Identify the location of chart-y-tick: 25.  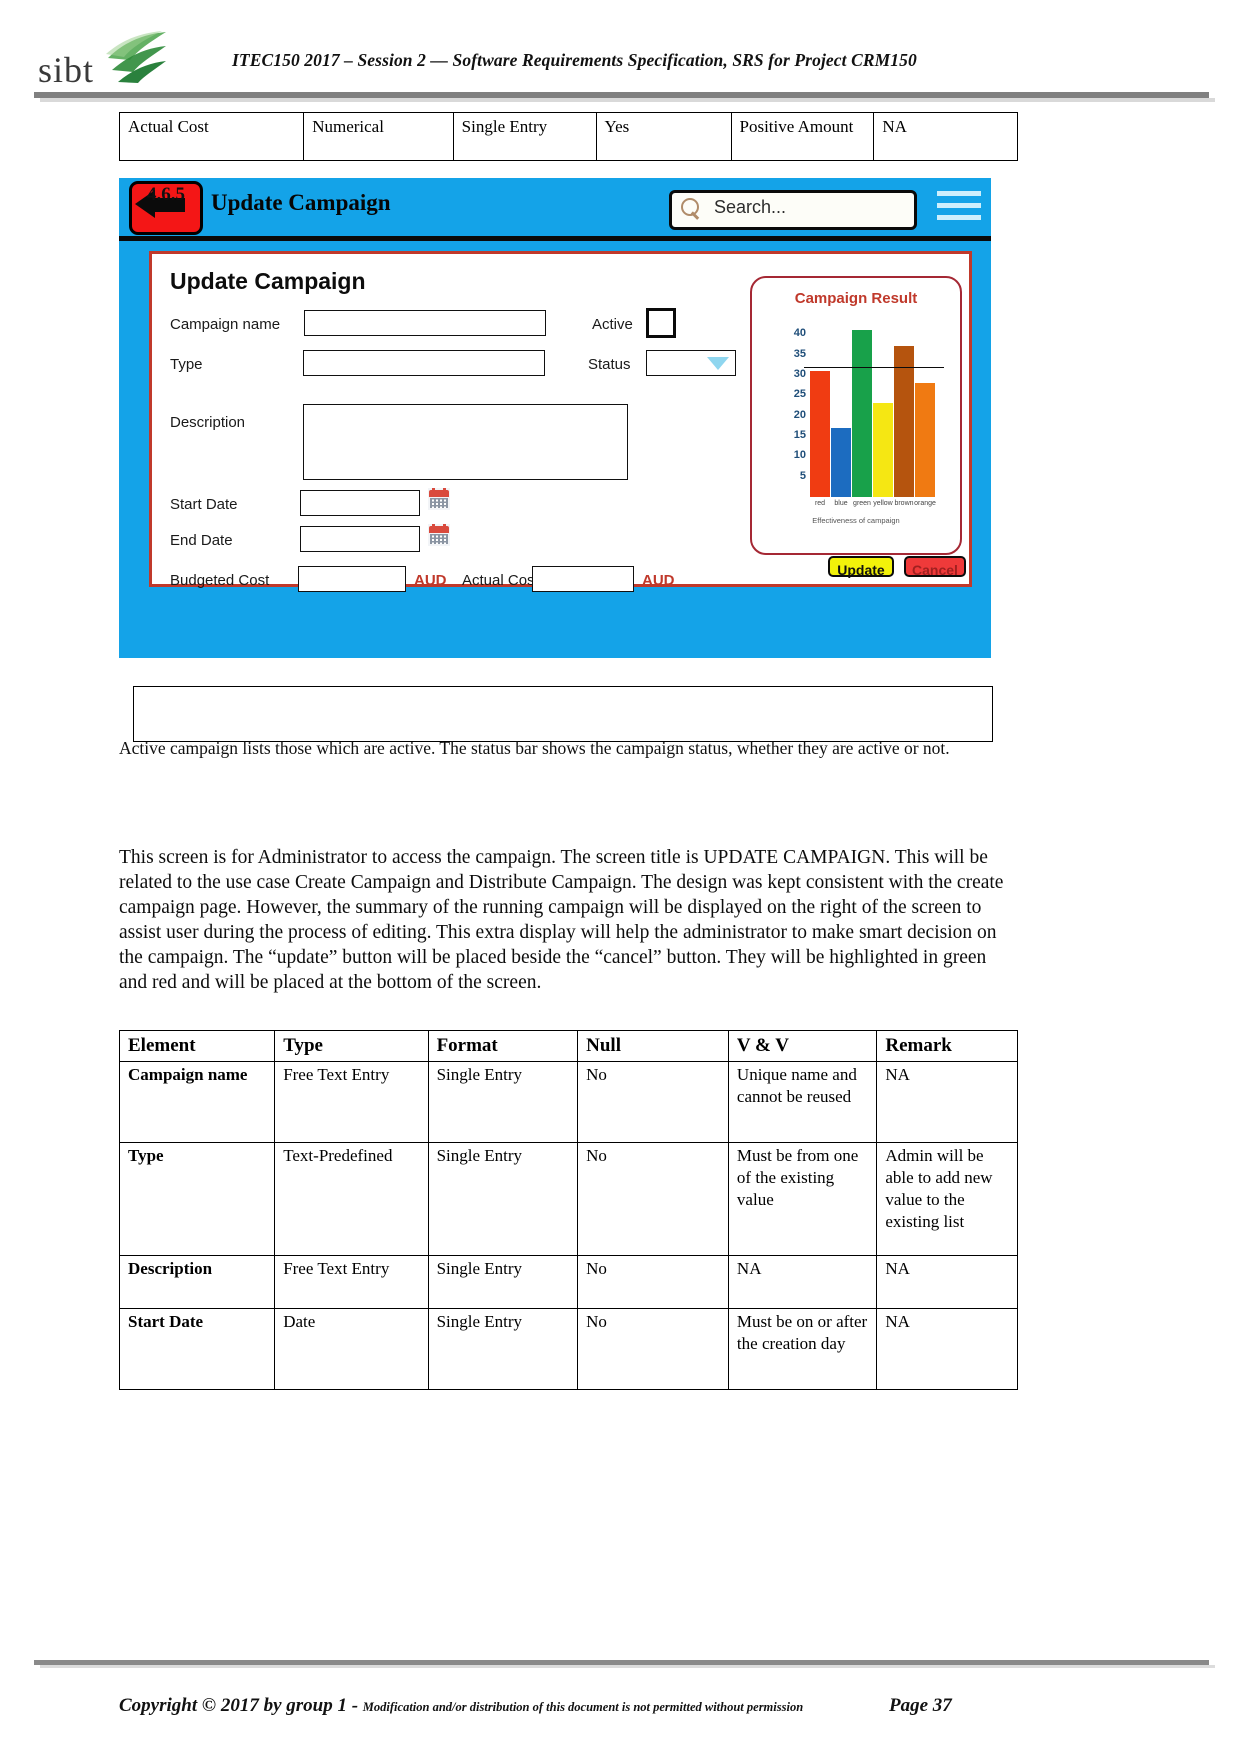
(799, 394).